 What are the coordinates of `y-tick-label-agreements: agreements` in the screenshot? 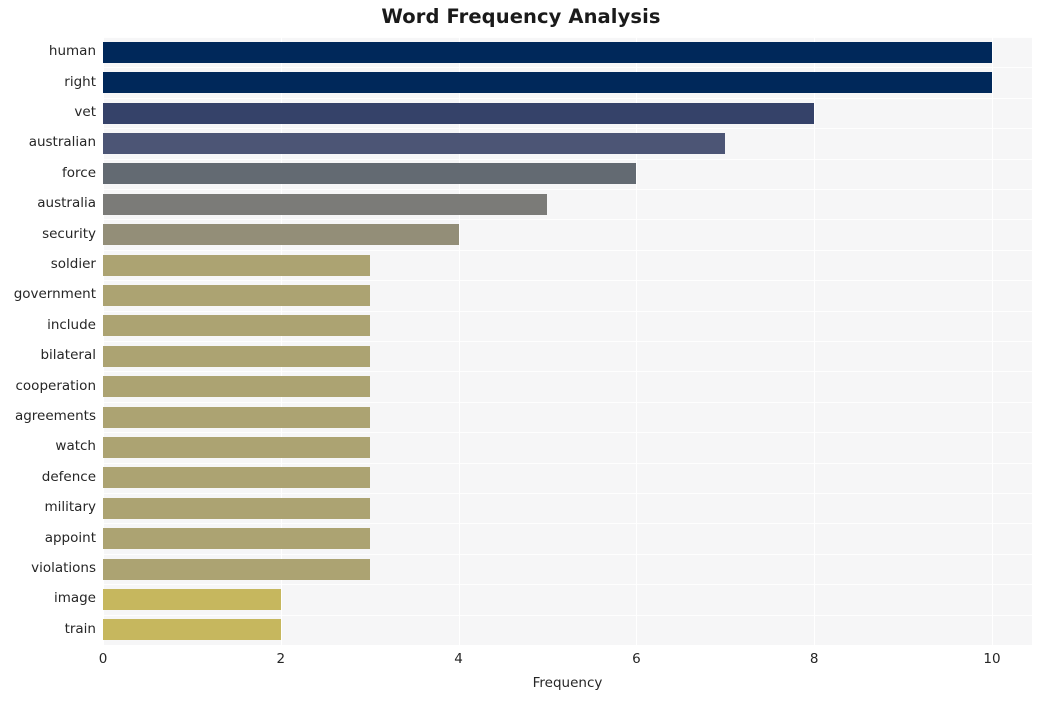 It's located at (55, 416).